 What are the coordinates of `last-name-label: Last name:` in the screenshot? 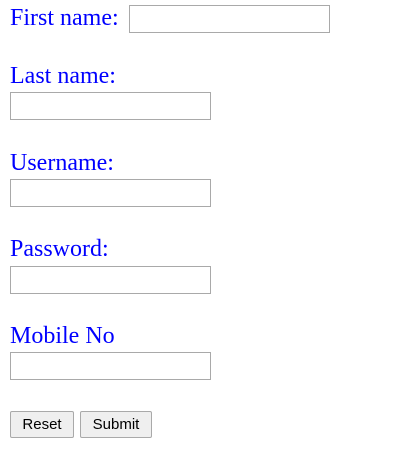 It's located at (63, 76).